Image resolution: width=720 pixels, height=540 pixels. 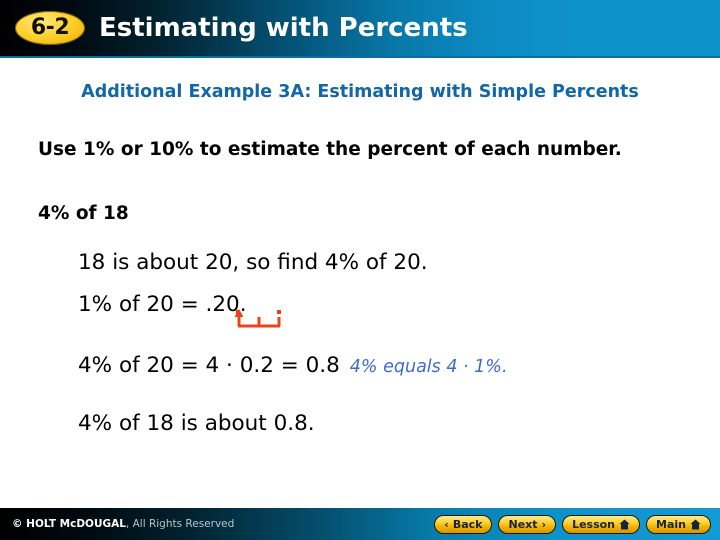 What do you see at coordinates (283, 28) in the screenshot?
I see `page-title: Estimating with Percents` at bounding box center [283, 28].